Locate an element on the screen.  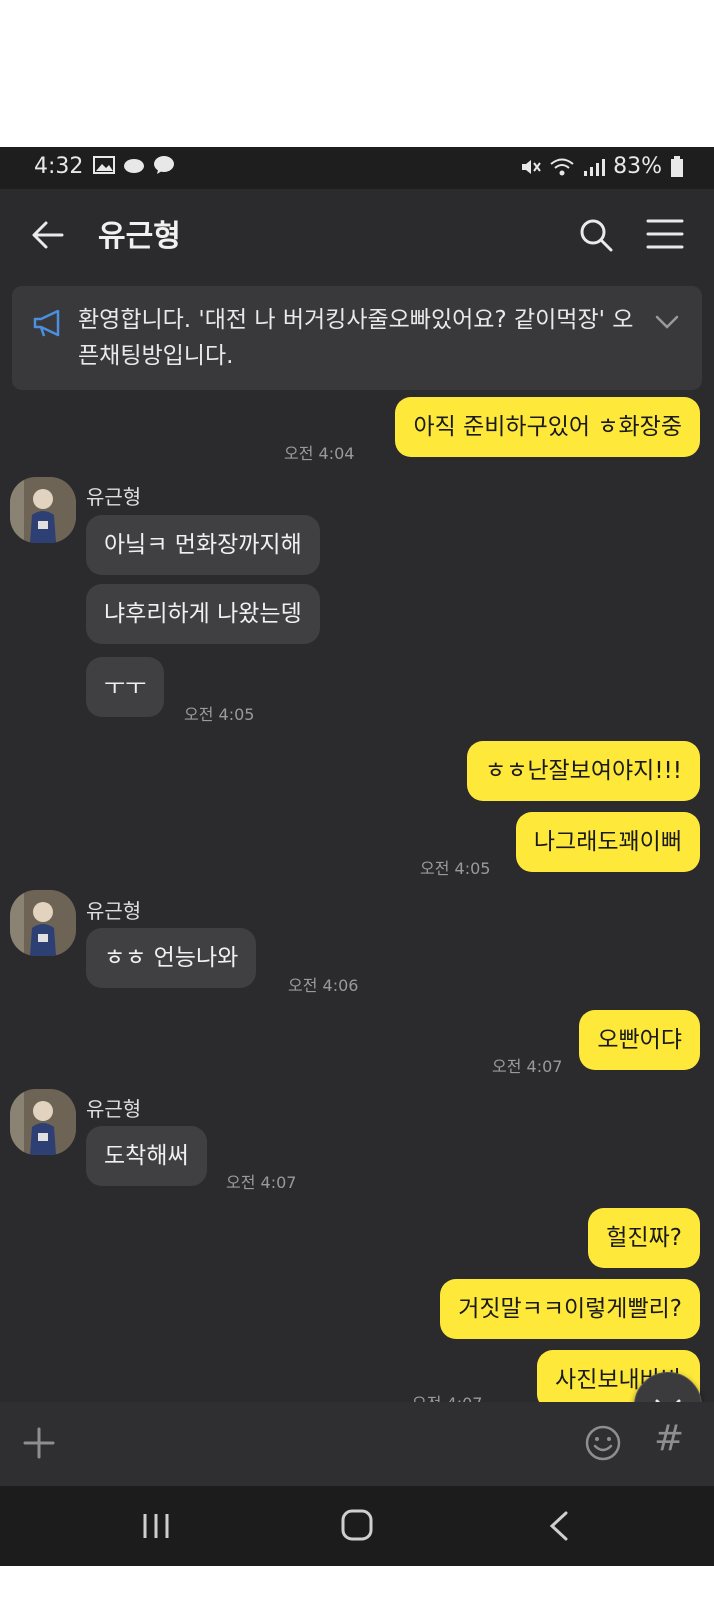
my-message-bubble: ㅎㅎ난잘보여야지!!! is located at coordinates (583, 771).